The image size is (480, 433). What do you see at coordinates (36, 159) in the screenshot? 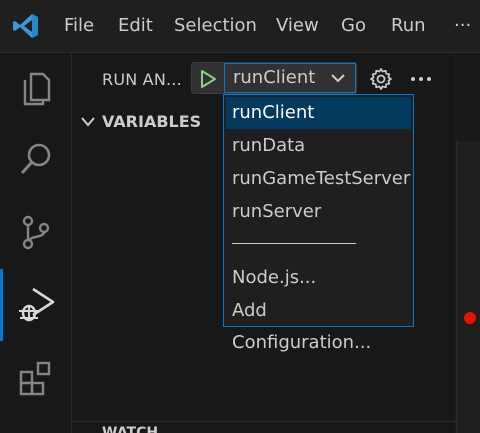
I see `search-icon` at bounding box center [36, 159].